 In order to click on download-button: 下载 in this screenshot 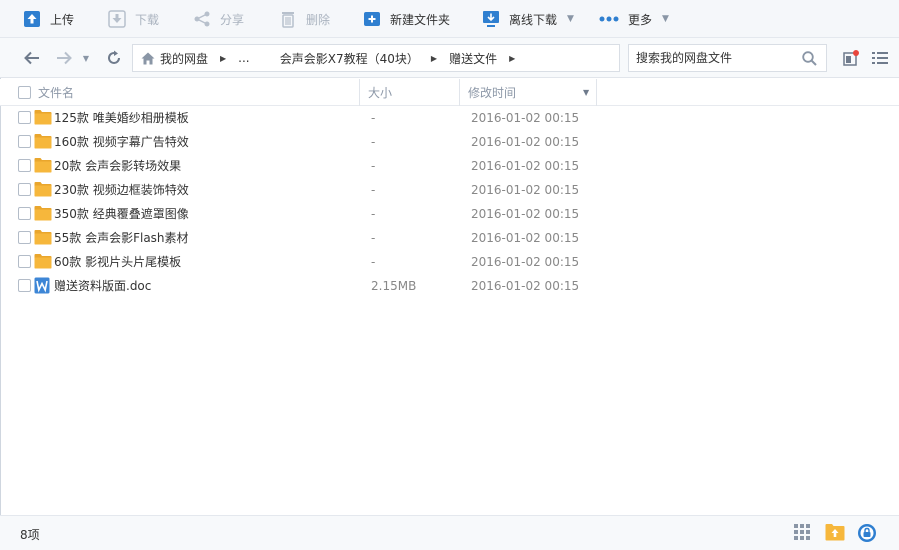, I will do `click(133, 19)`.